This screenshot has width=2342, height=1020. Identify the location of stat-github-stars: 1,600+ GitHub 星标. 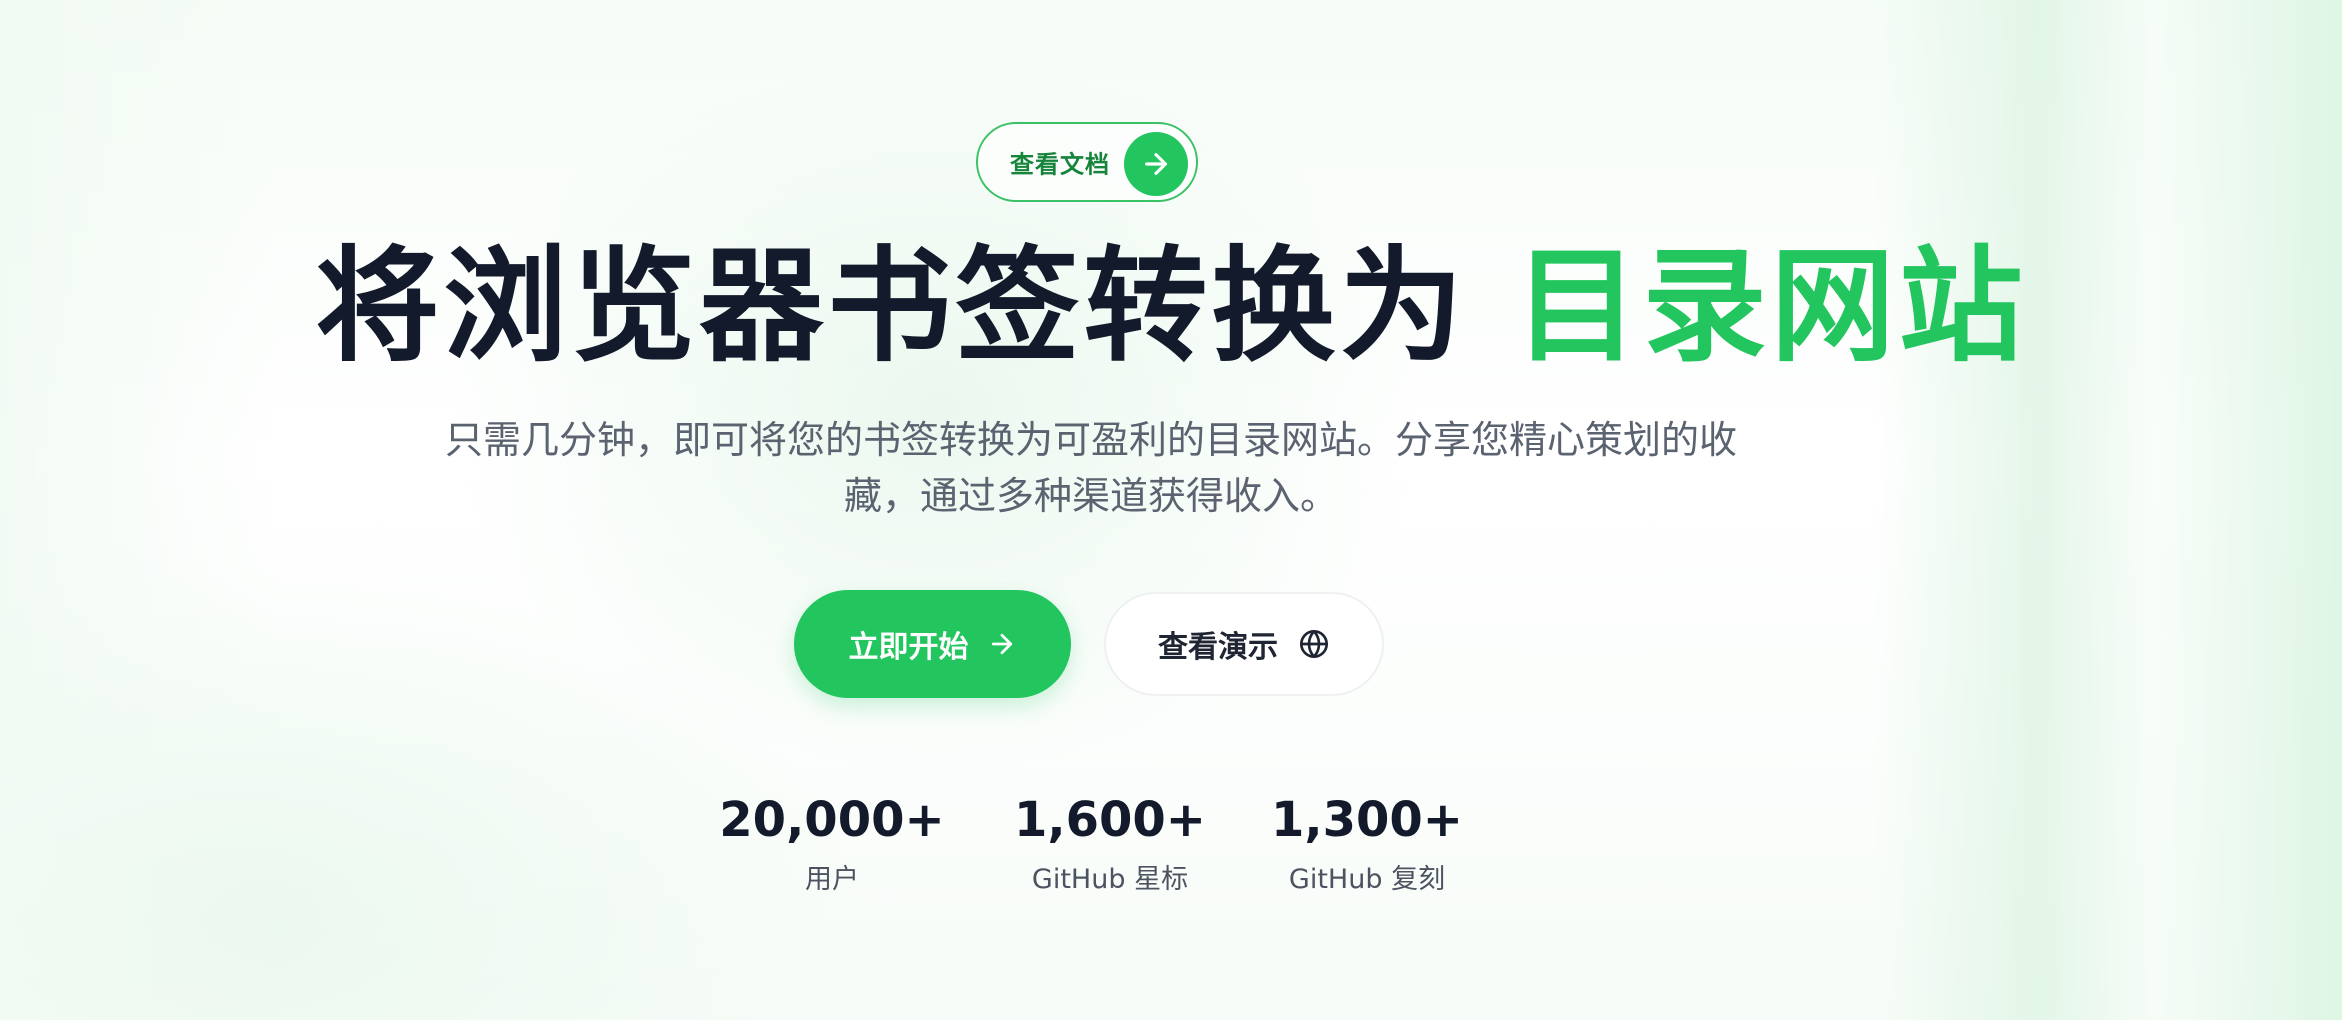
(1110, 845).